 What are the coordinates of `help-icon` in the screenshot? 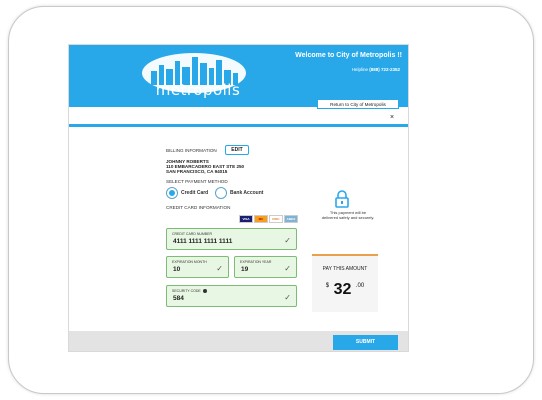 It's located at (204, 291).